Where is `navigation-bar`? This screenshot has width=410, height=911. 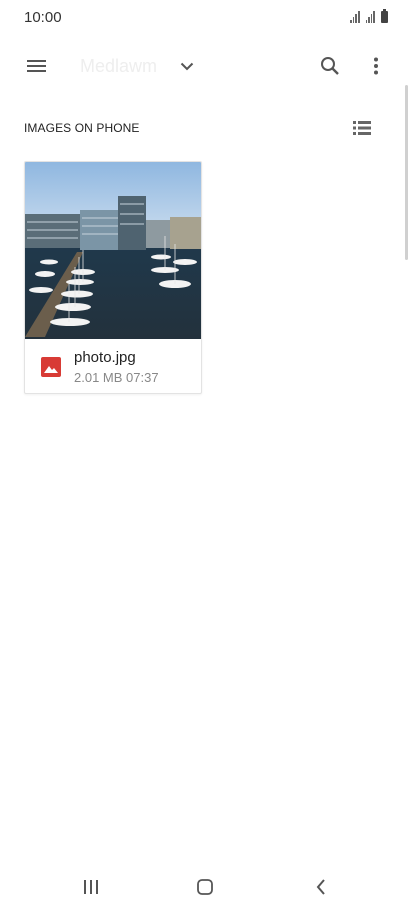
navigation-bar is located at coordinates (205, 886).